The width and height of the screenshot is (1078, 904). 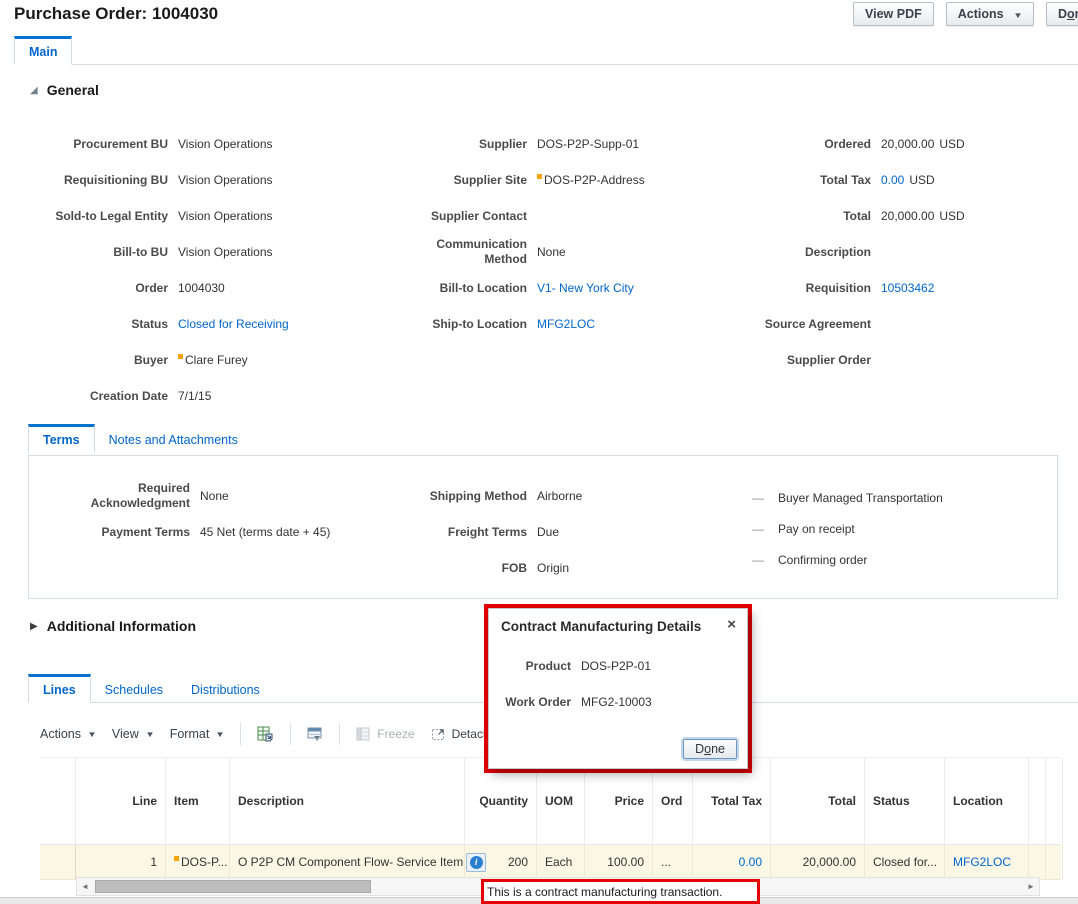 I want to click on close-icon: ×, so click(x=731, y=624).